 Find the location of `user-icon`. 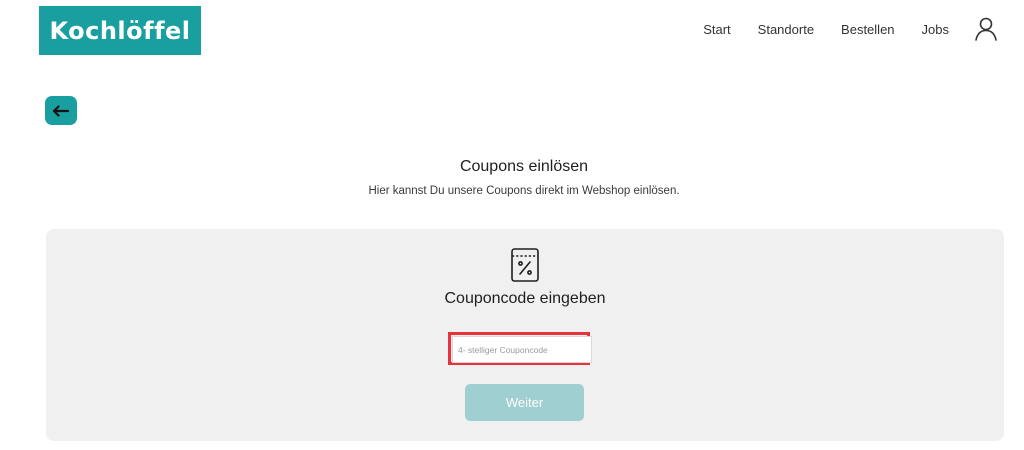

user-icon is located at coordinates (986, 29).